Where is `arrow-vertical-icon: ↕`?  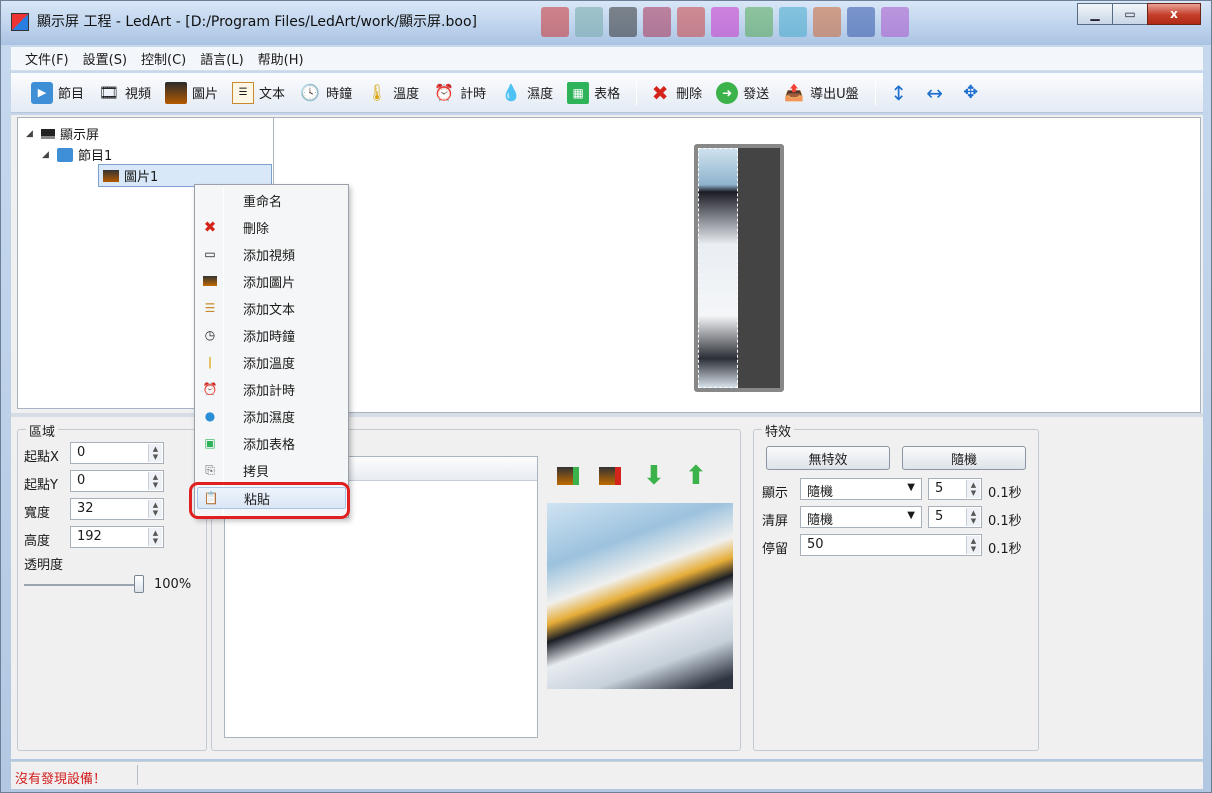 arrow-vertical-icon: ↕ is located at coordinates (899, 92).